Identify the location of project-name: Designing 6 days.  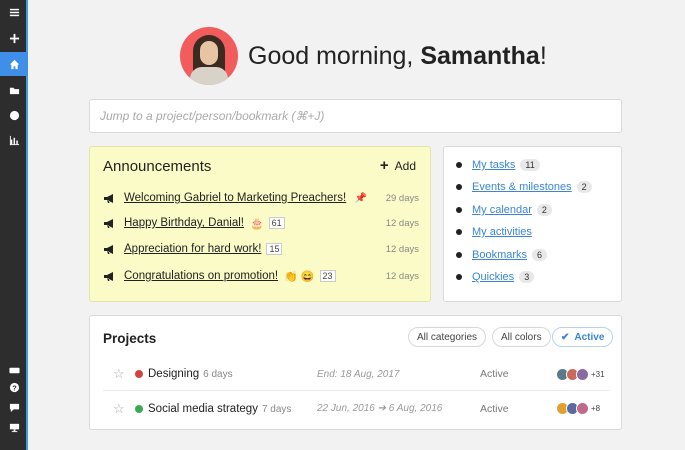
(190, 374).